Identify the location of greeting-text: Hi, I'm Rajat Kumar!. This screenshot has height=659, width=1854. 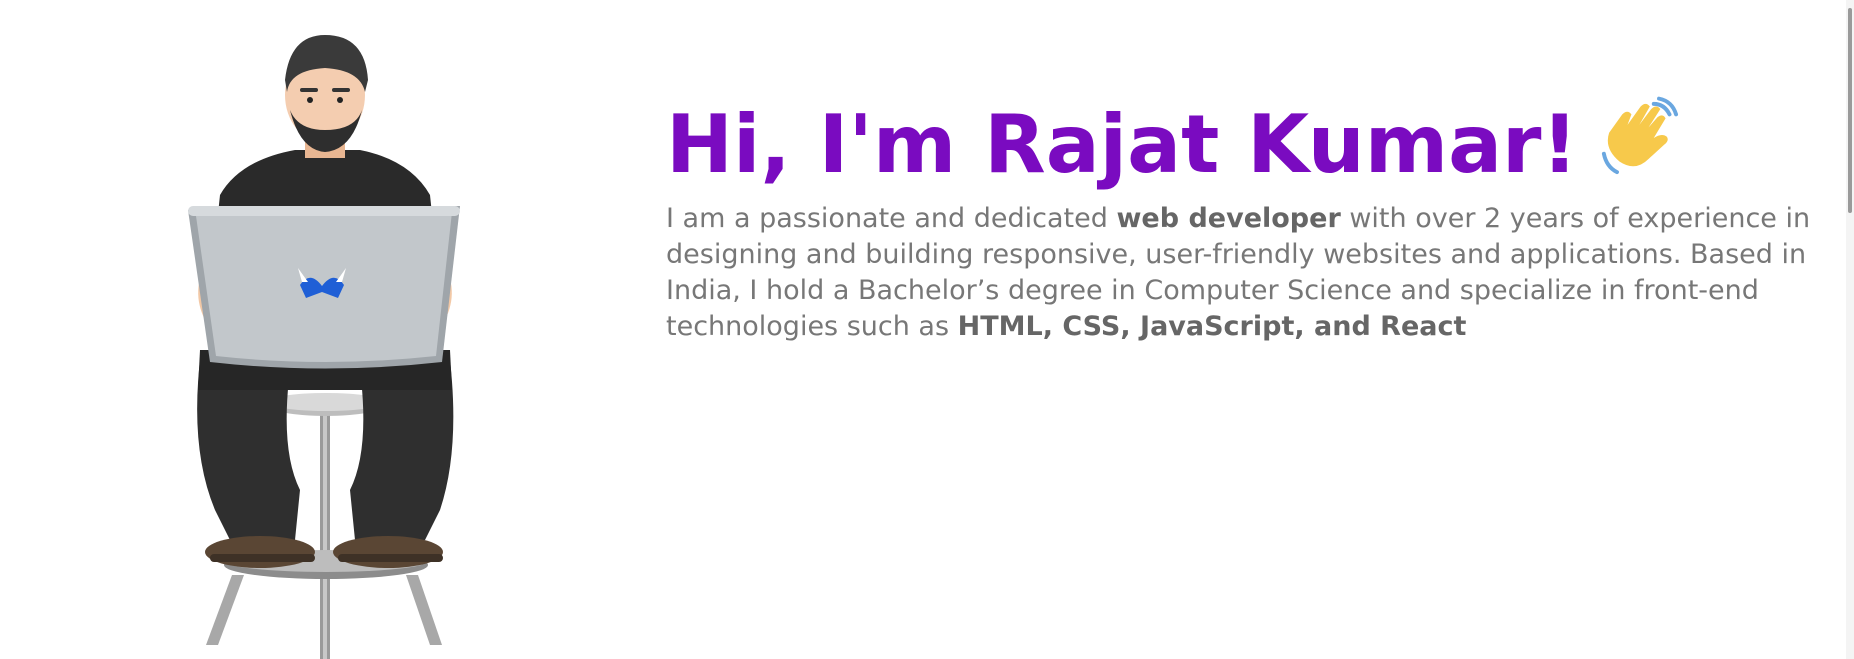
(1122, 144).